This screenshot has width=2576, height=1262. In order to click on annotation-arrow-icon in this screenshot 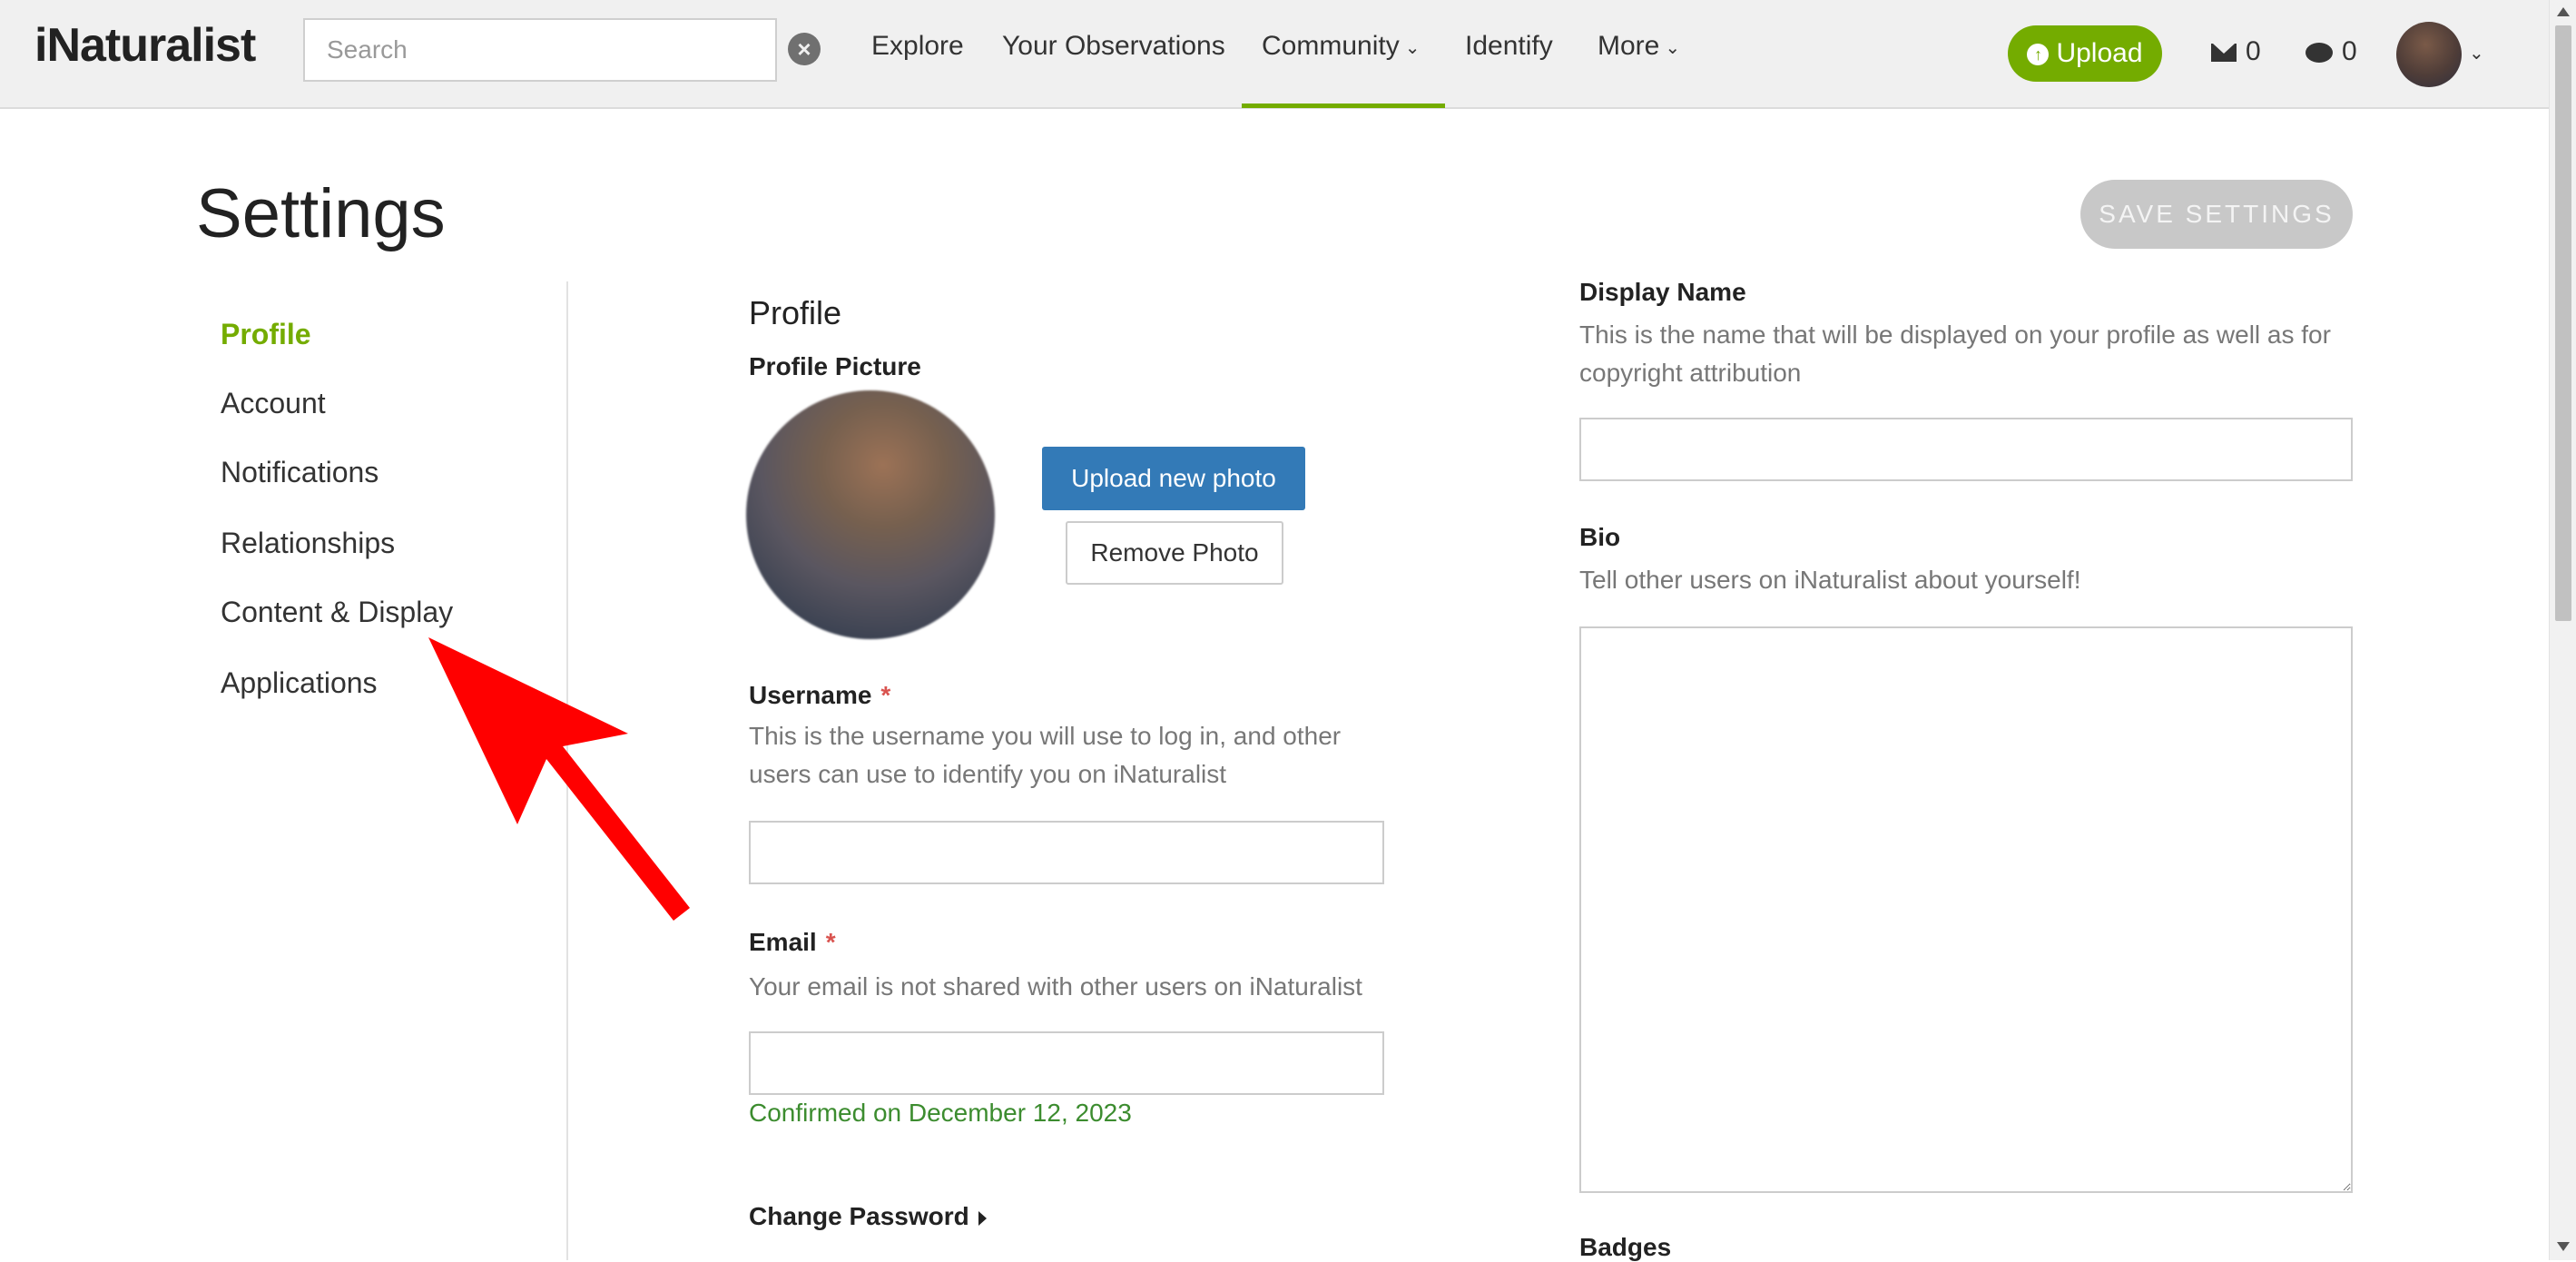, I will do `click(559, 779)`.